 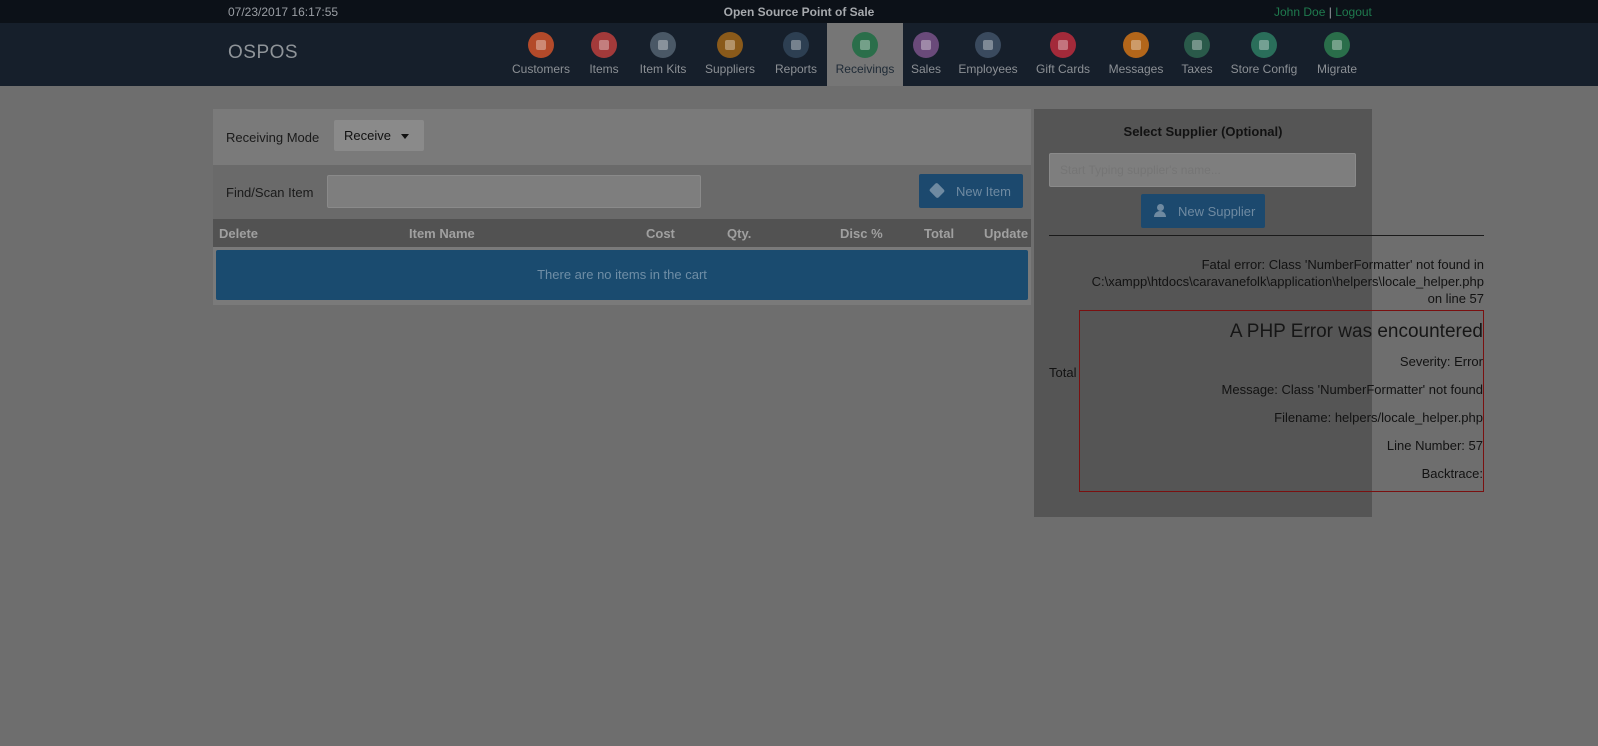 I want to click on nav-taxes: Taxes, so click(x=1197, y=54).